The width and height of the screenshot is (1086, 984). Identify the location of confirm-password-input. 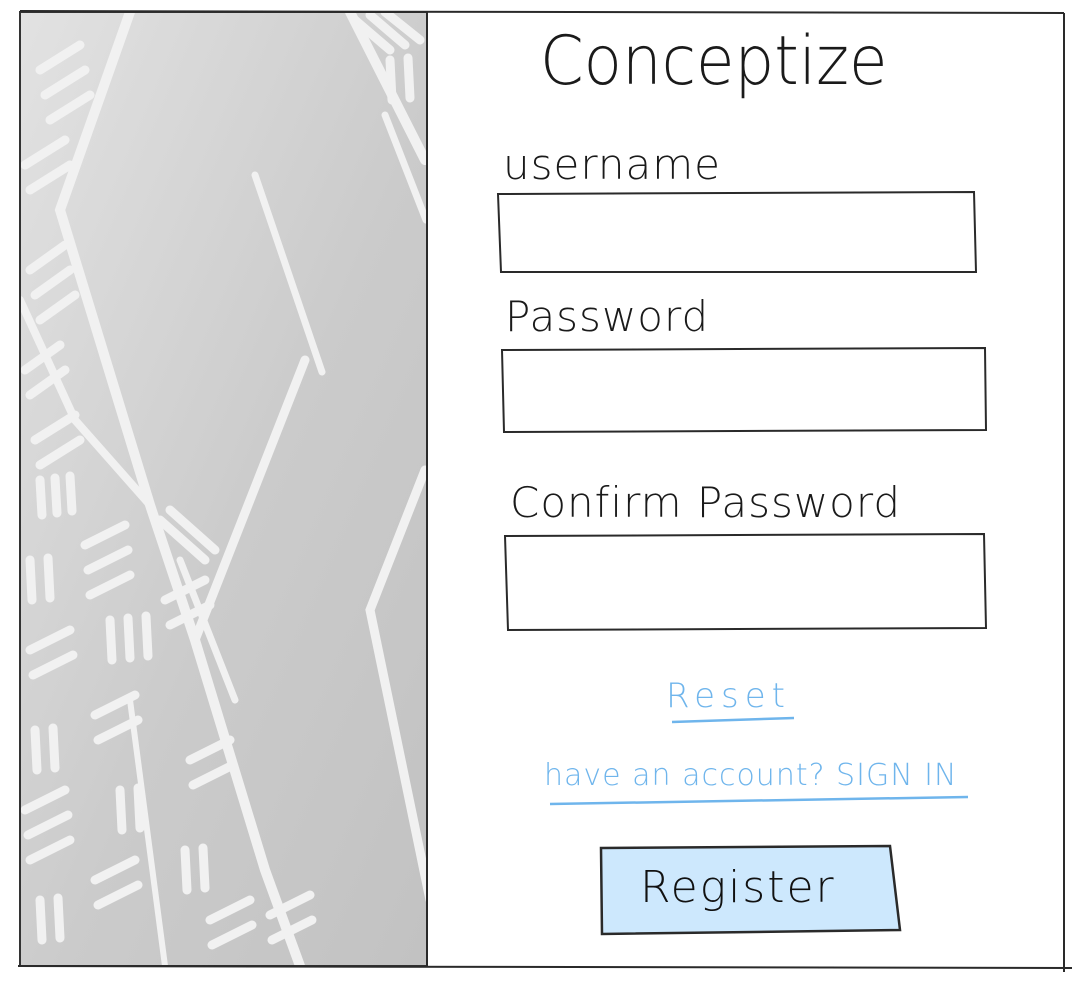
(746, 582).